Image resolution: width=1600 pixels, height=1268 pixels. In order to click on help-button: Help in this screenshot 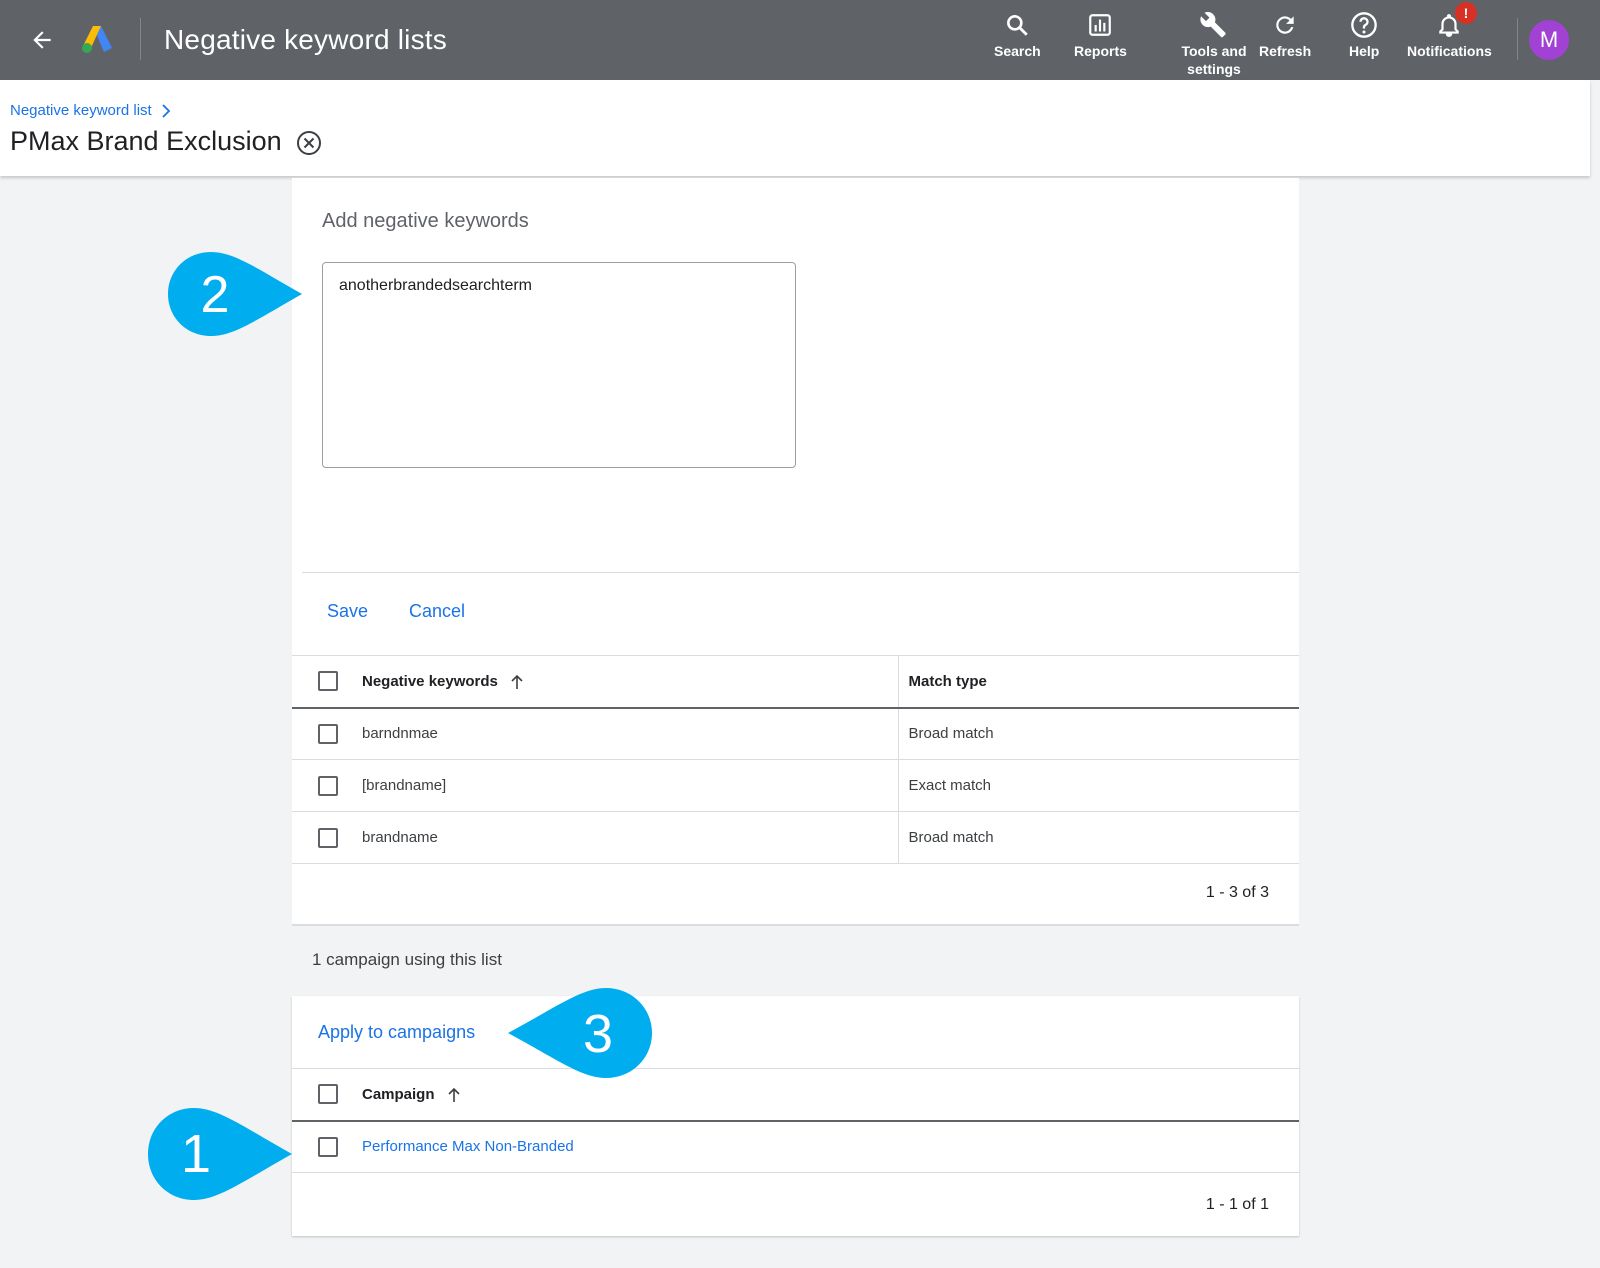, I will do `click(1364, 34)`.